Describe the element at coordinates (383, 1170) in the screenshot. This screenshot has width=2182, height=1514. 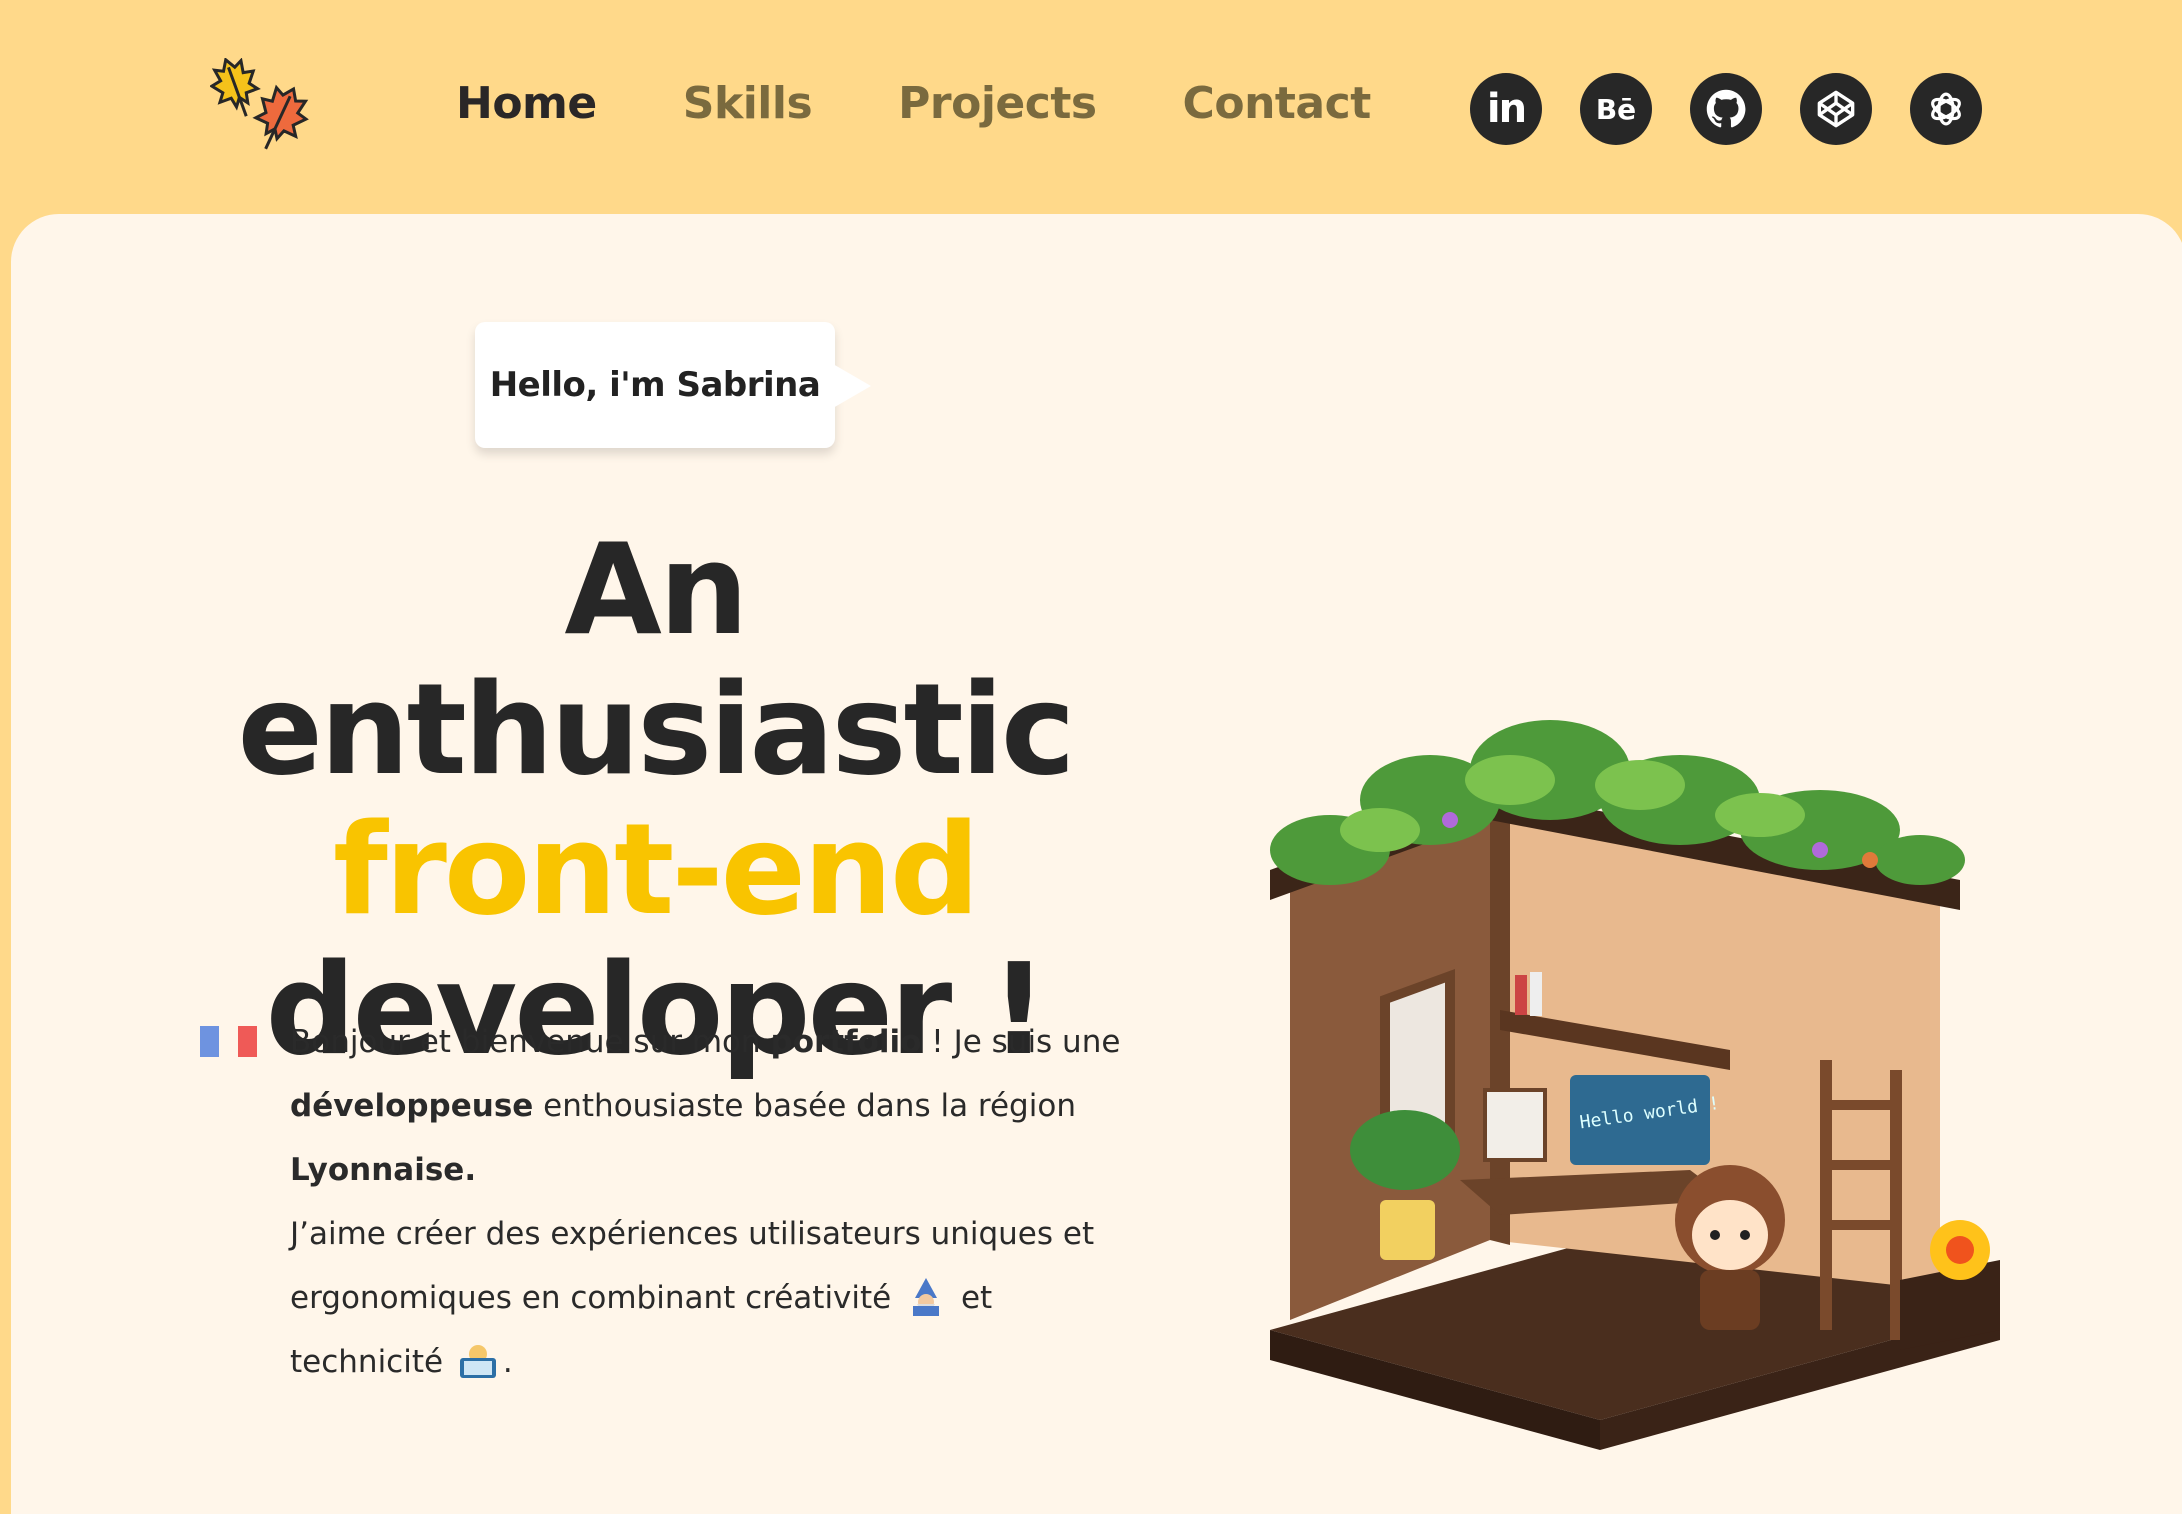
I see `intro-bold-lyonnaise: Lyonnaise.` at that location.